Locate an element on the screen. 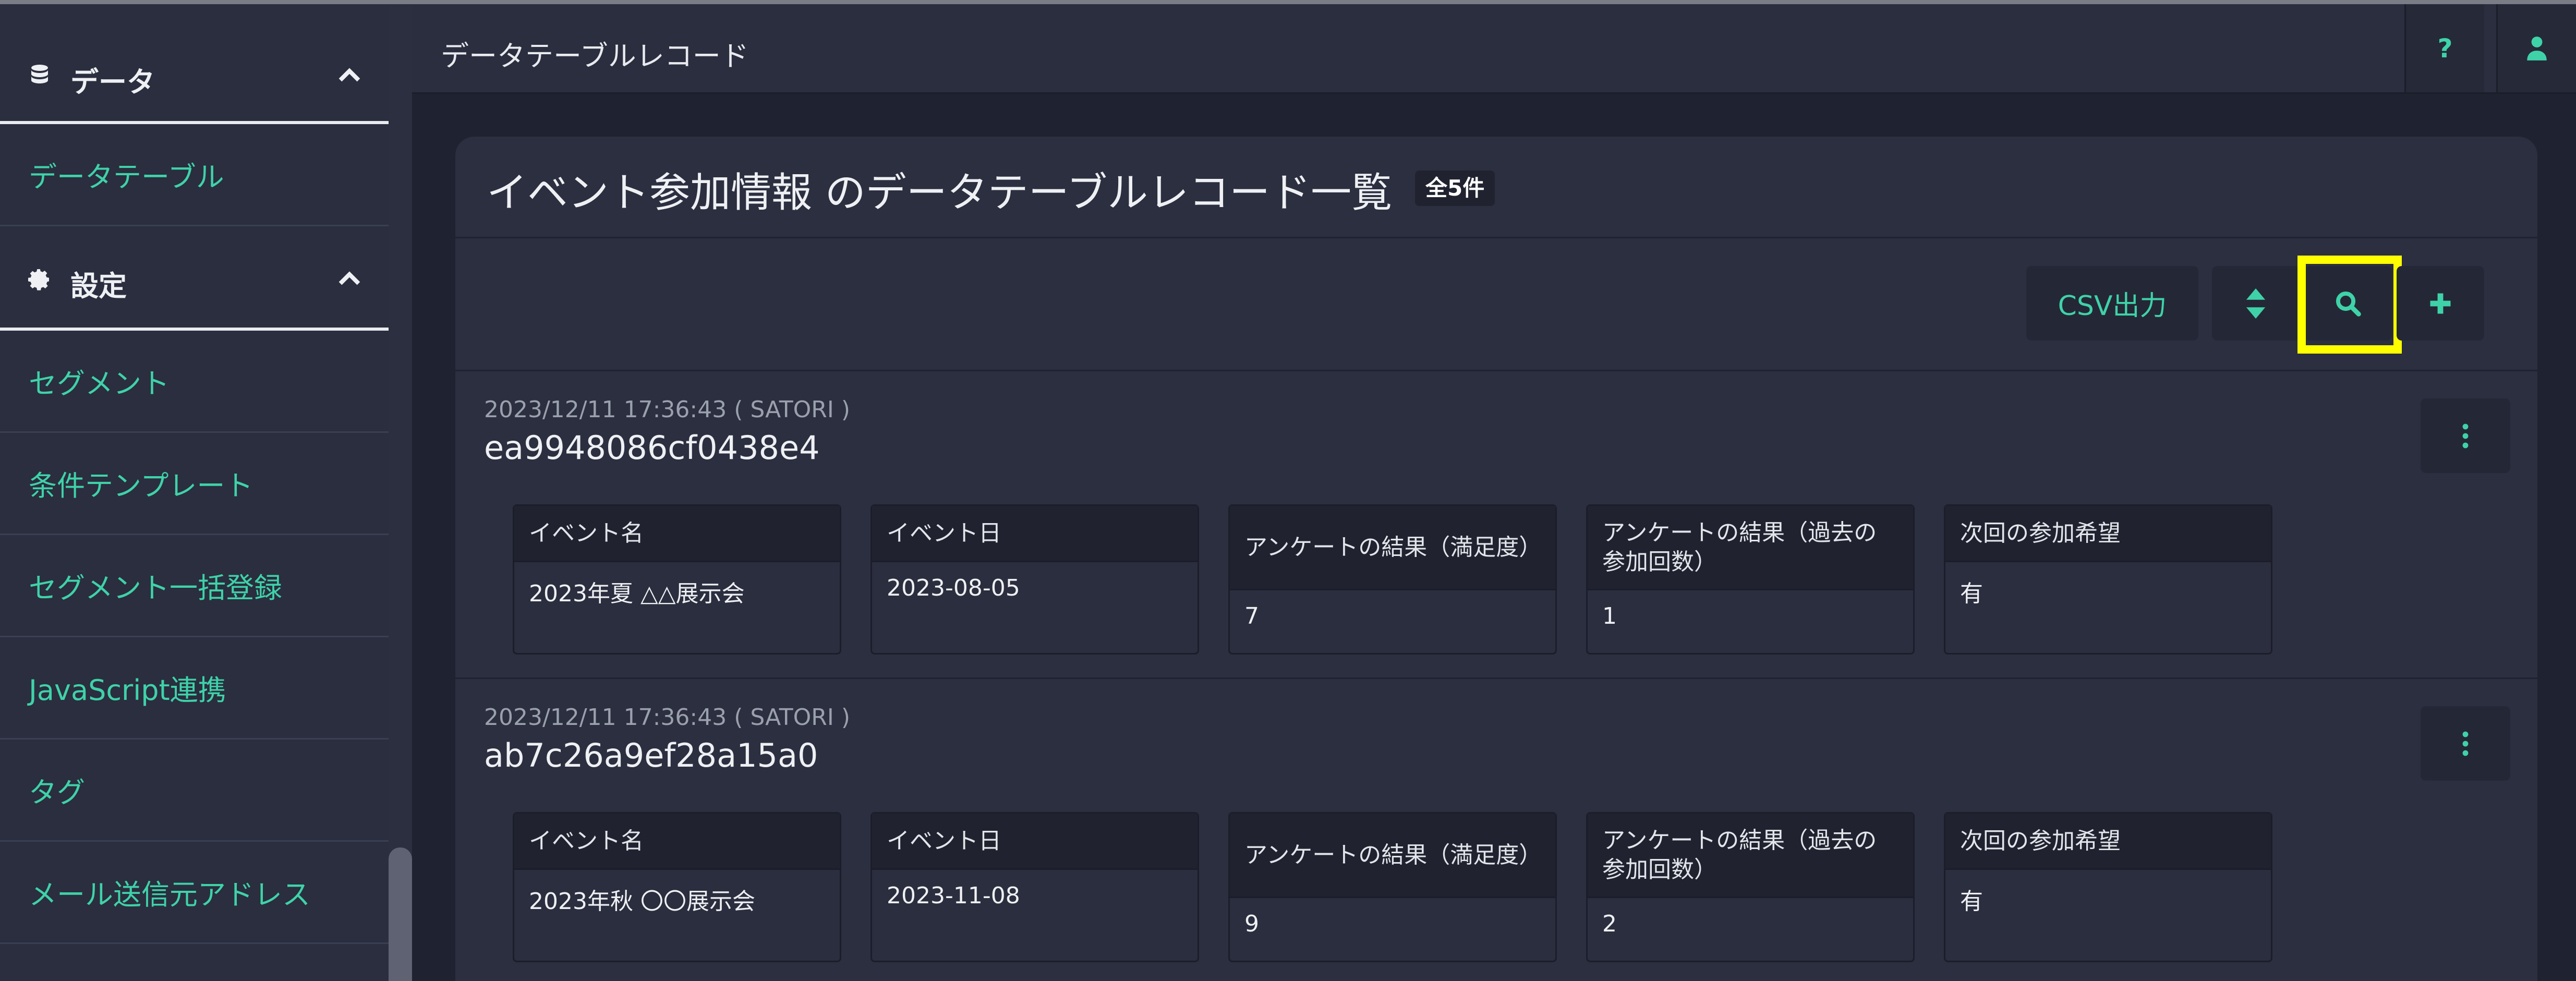  field-value: 2 is located at coordinates (1609, 924).